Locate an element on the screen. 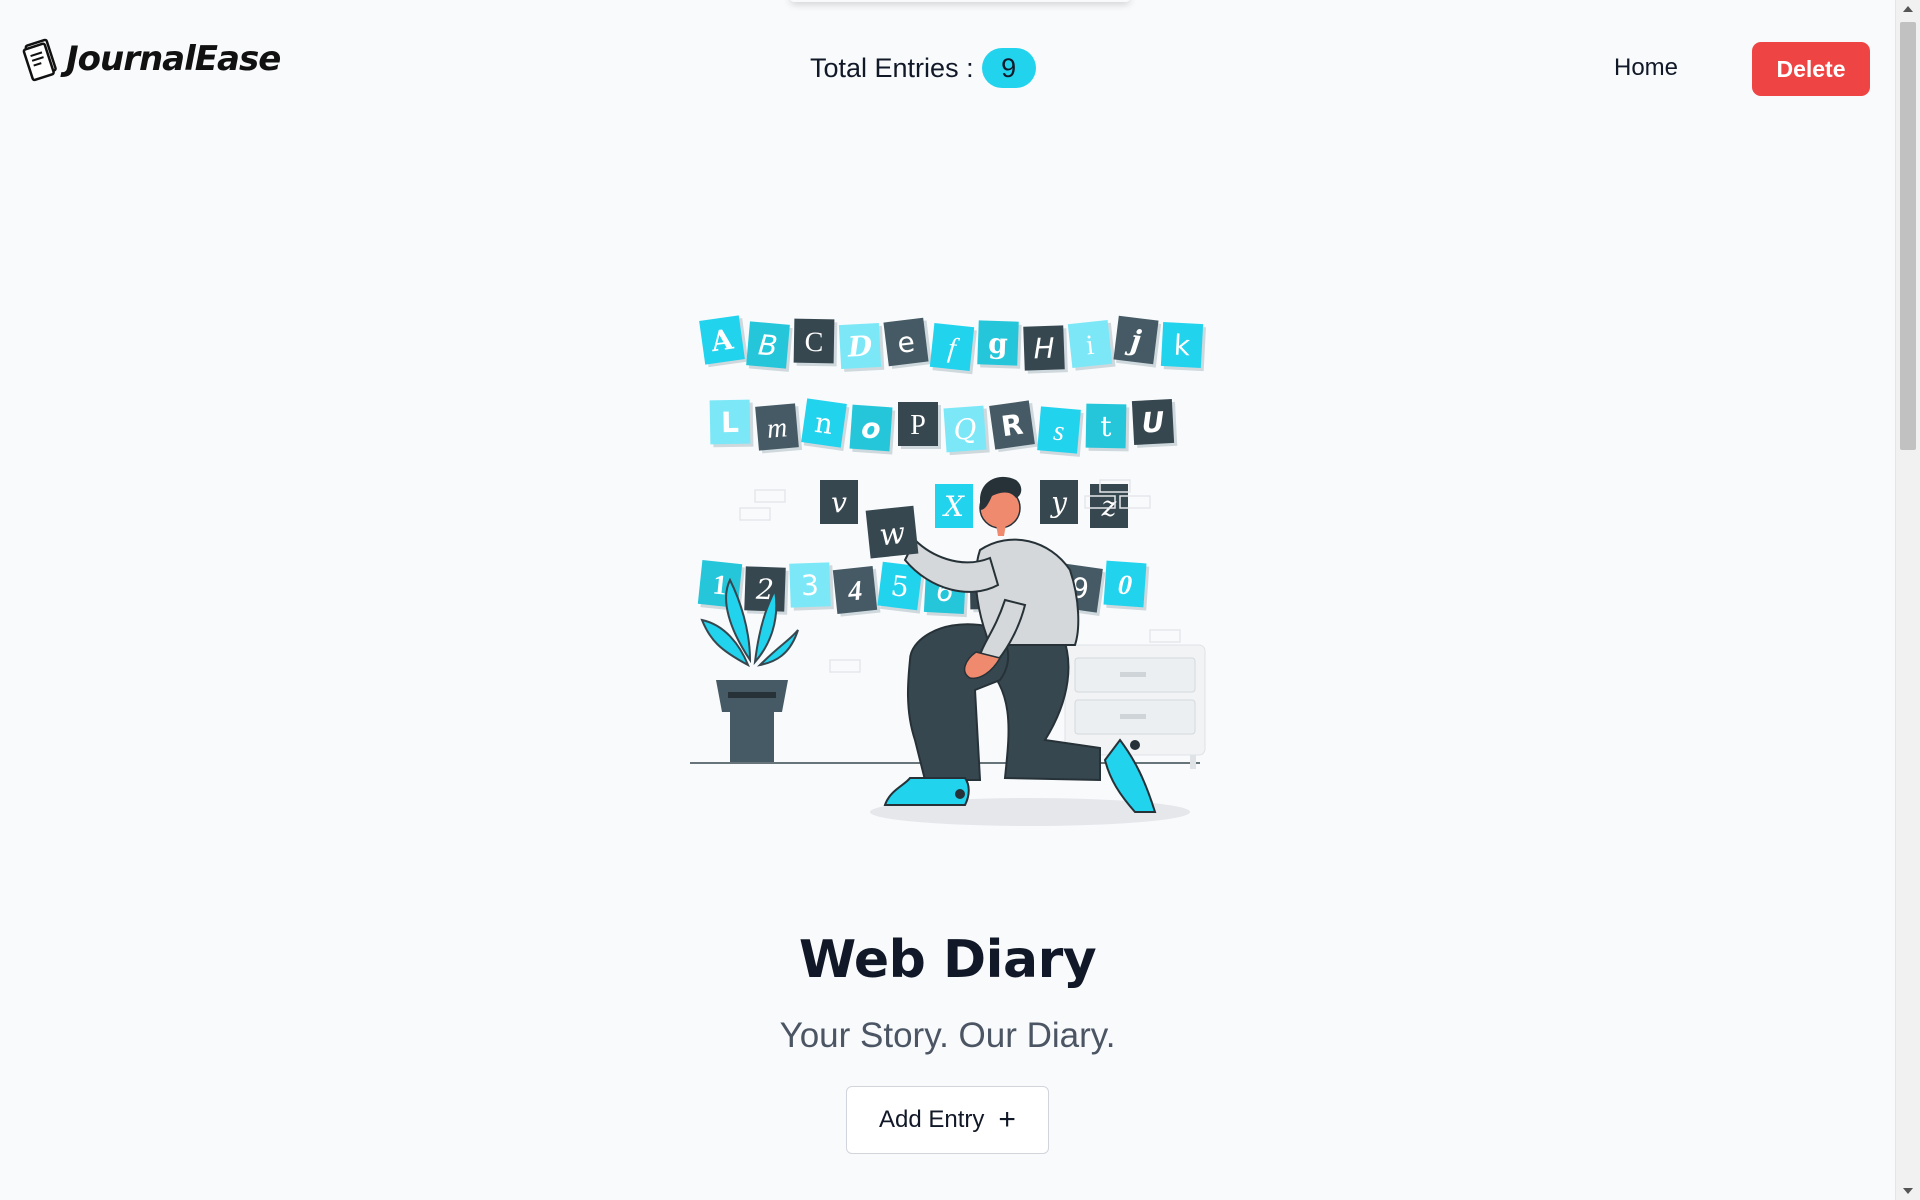  hero-title: Web Diary is located at coordinates (947, 960).